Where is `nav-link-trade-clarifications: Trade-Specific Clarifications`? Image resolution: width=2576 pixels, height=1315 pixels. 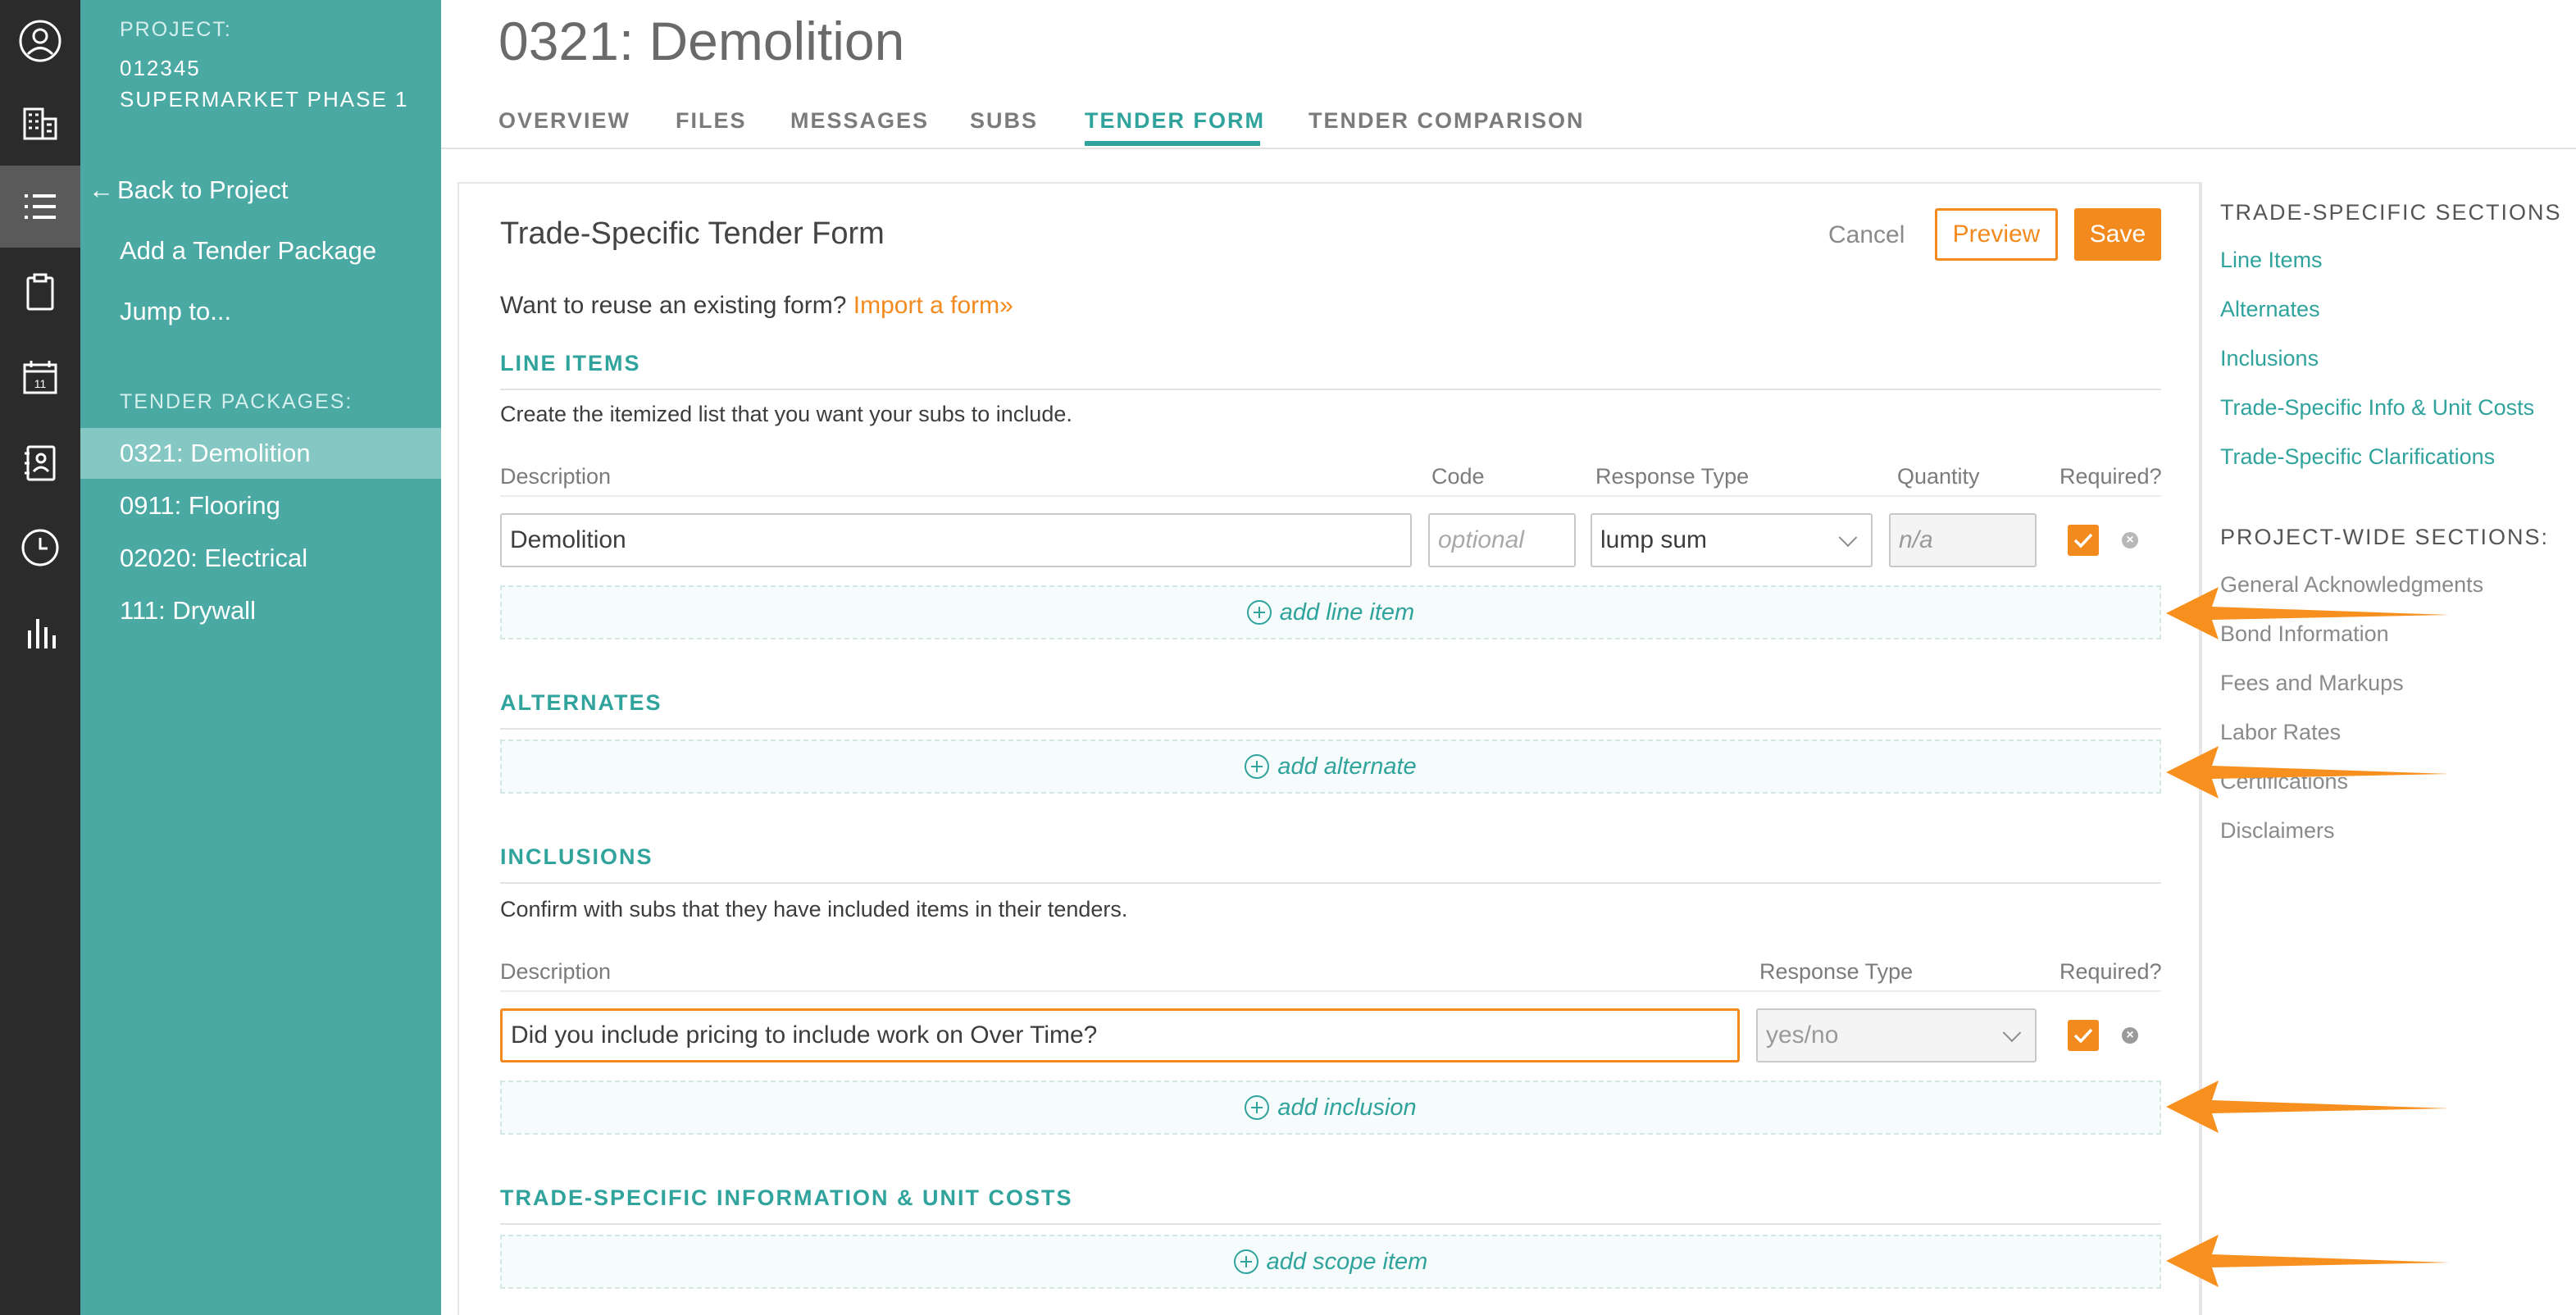 nav-link-trade-clarifications: Trade-Specific Clarifications is located at coordinates (2357, 457).